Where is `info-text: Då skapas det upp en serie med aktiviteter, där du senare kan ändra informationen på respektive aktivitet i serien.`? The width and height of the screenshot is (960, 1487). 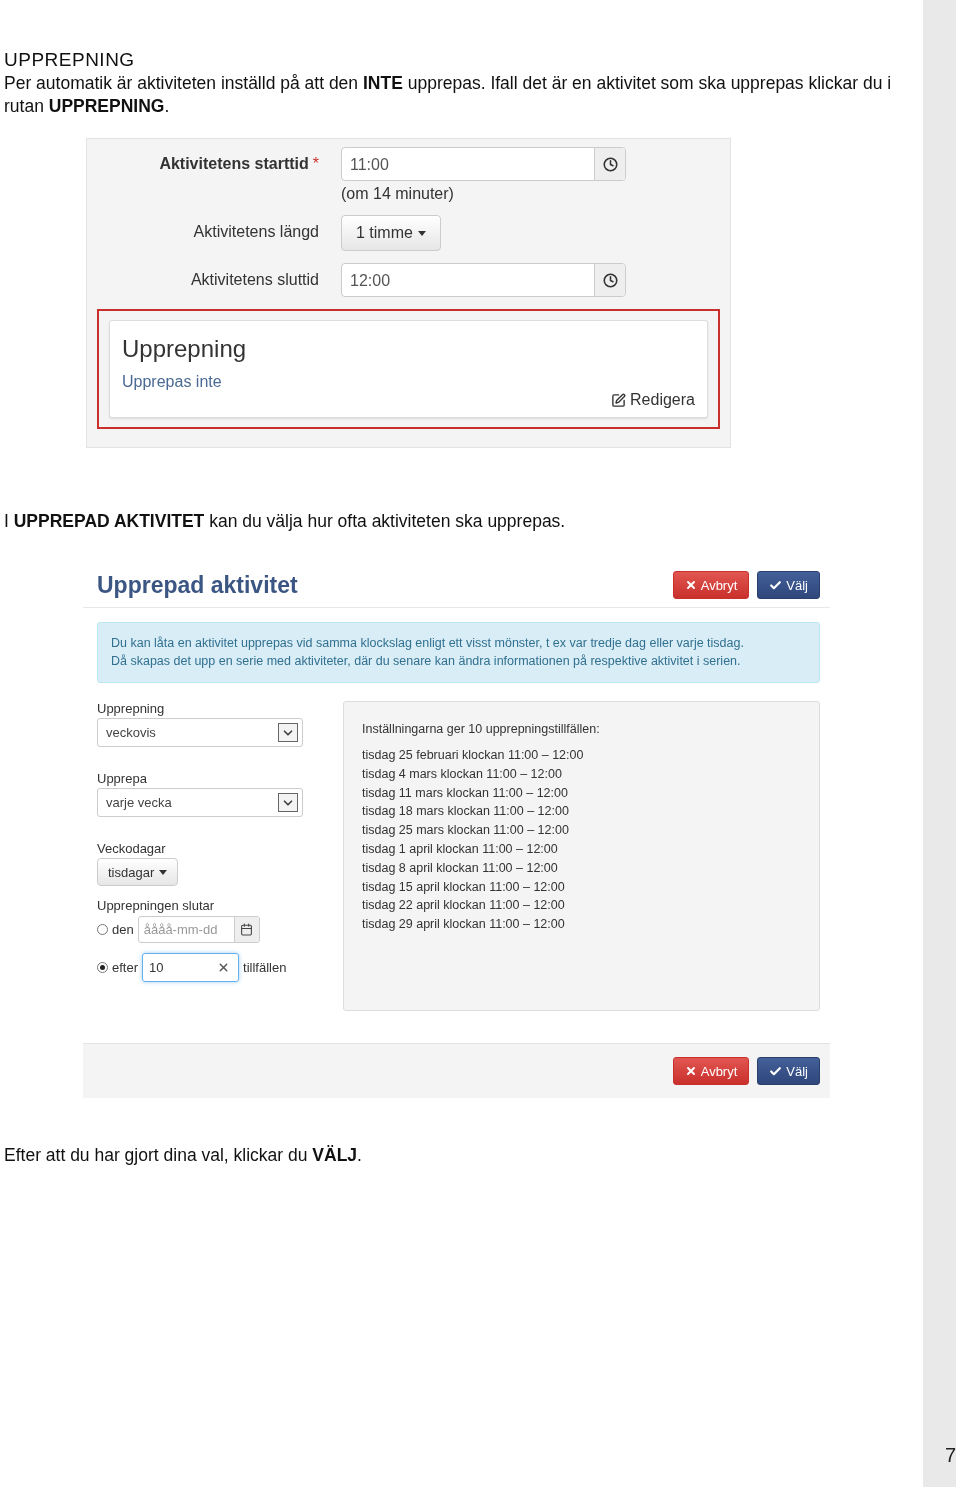
info-text: Då skapas det upp en serie med aktiviteter, där du senare kan ändra informationen på respektive aktivitet i serien. is located at coordinates (426, 661).